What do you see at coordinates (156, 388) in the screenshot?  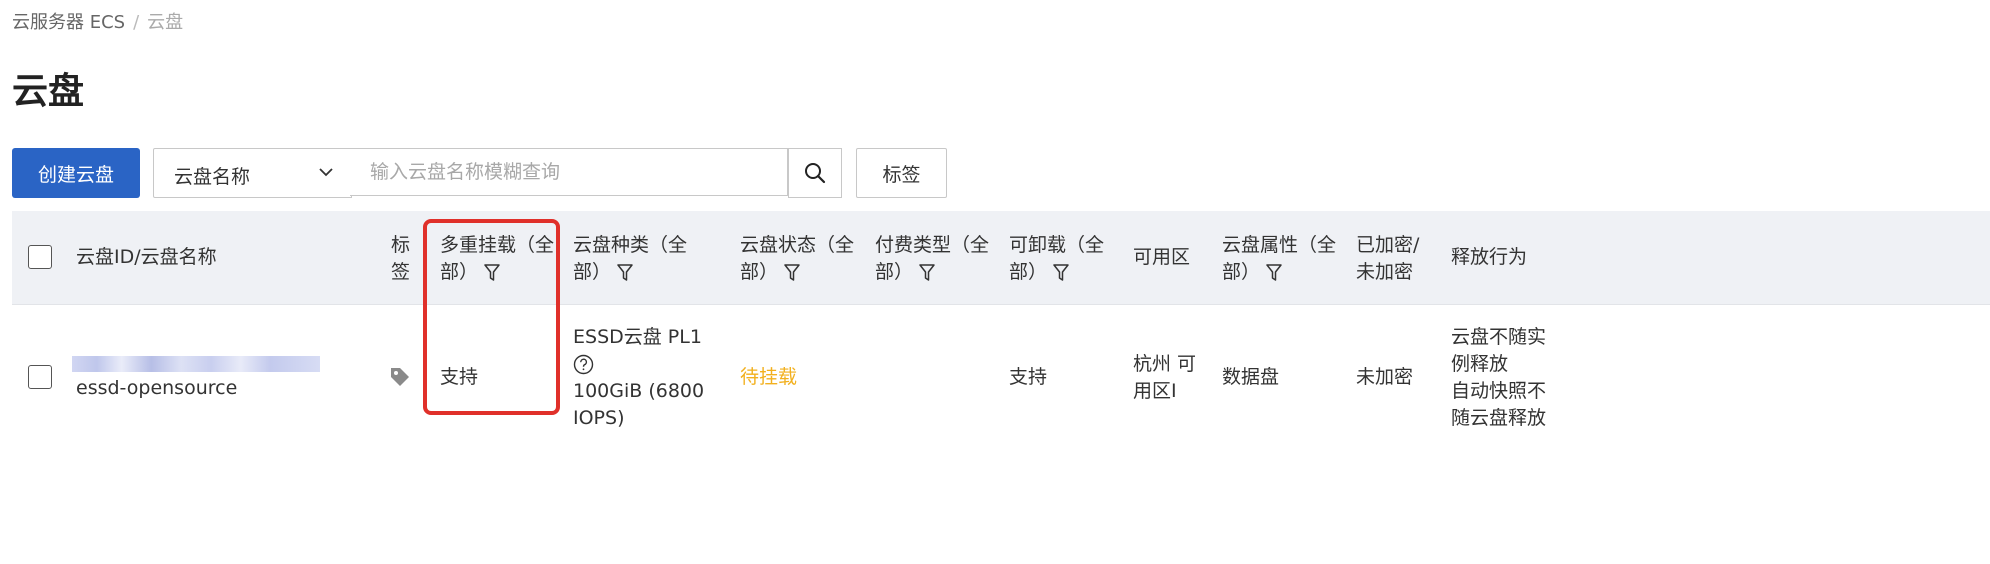 I see `disk-name-link: essd-opensource` at bounding box center [156, 388].